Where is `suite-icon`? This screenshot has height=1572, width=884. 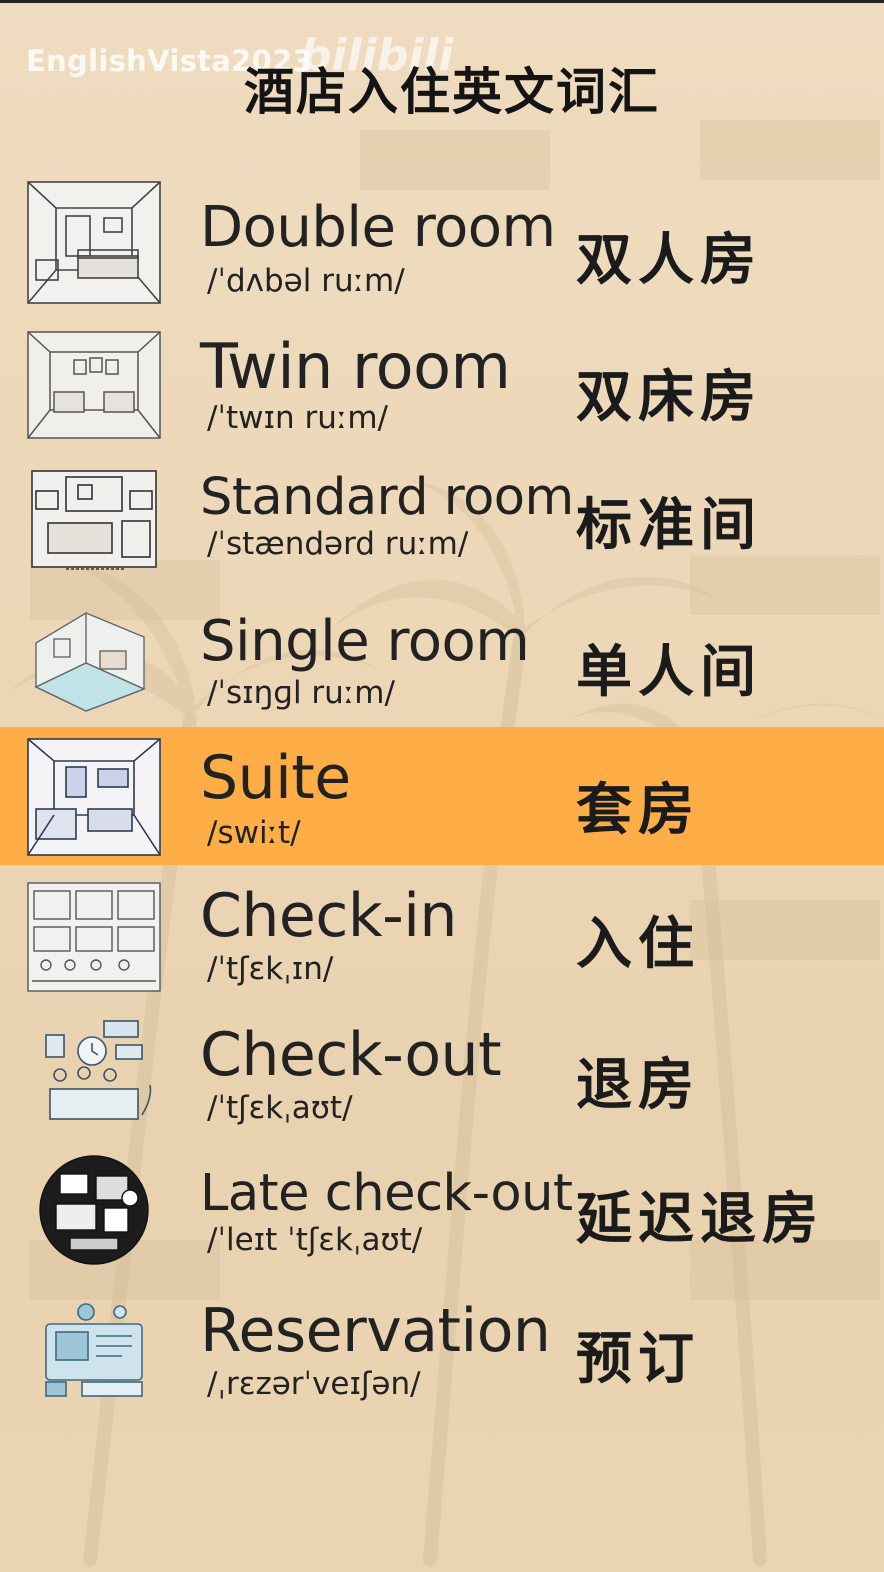
suite-icon is located at coordinates (94, 797).